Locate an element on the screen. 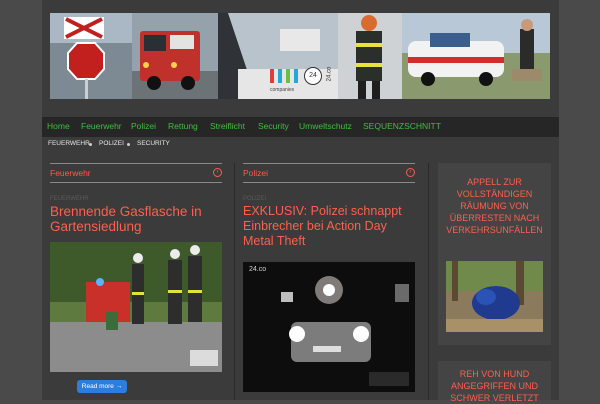 The height and width of the screenshot is (404, 600). nav-item-streiflicht: Streiflicht is located at coordinates (227, 126).